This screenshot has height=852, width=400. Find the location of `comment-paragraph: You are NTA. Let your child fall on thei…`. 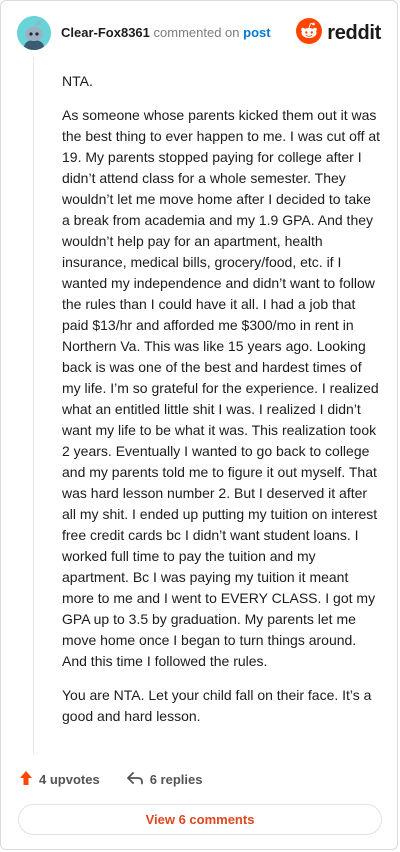

comment-paragraph: You are NTA. Let your child fall on thei… is located at coordinates (217, 705).